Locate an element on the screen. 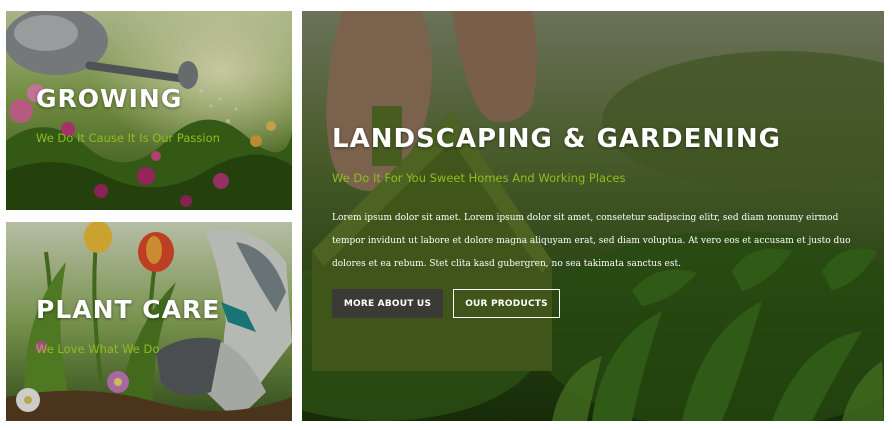 The image size is (892, 430). growing-title: GROWING is located at coordinates (109, 98).